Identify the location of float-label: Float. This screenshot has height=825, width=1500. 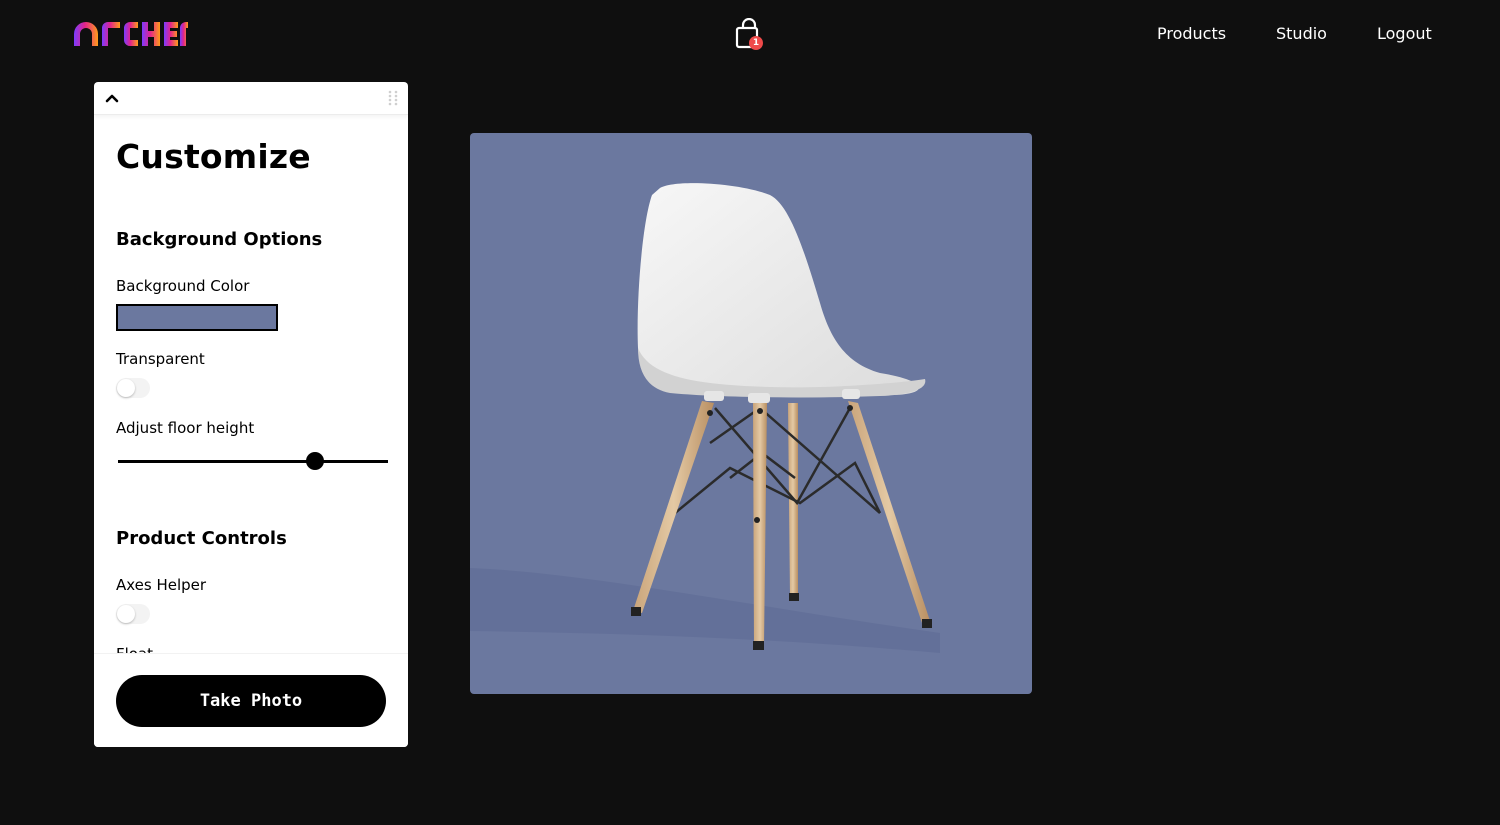
(134, 649).